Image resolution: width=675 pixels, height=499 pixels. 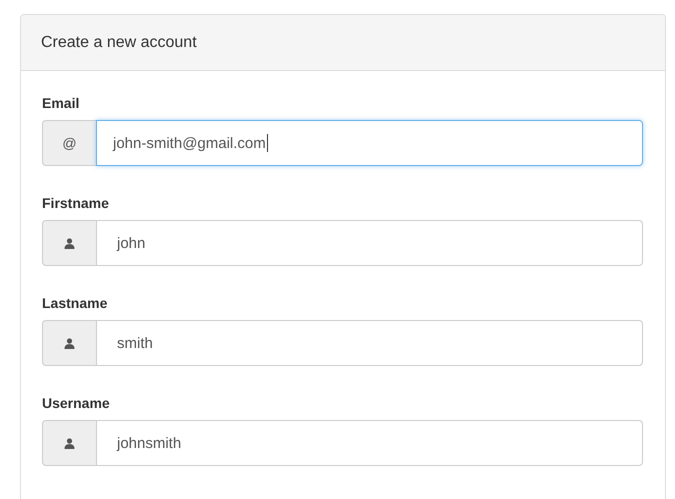 What do you see at coordinates (369, 343) in the screenshot?
I see `input-field: smith` at bounding box center [369, 343].